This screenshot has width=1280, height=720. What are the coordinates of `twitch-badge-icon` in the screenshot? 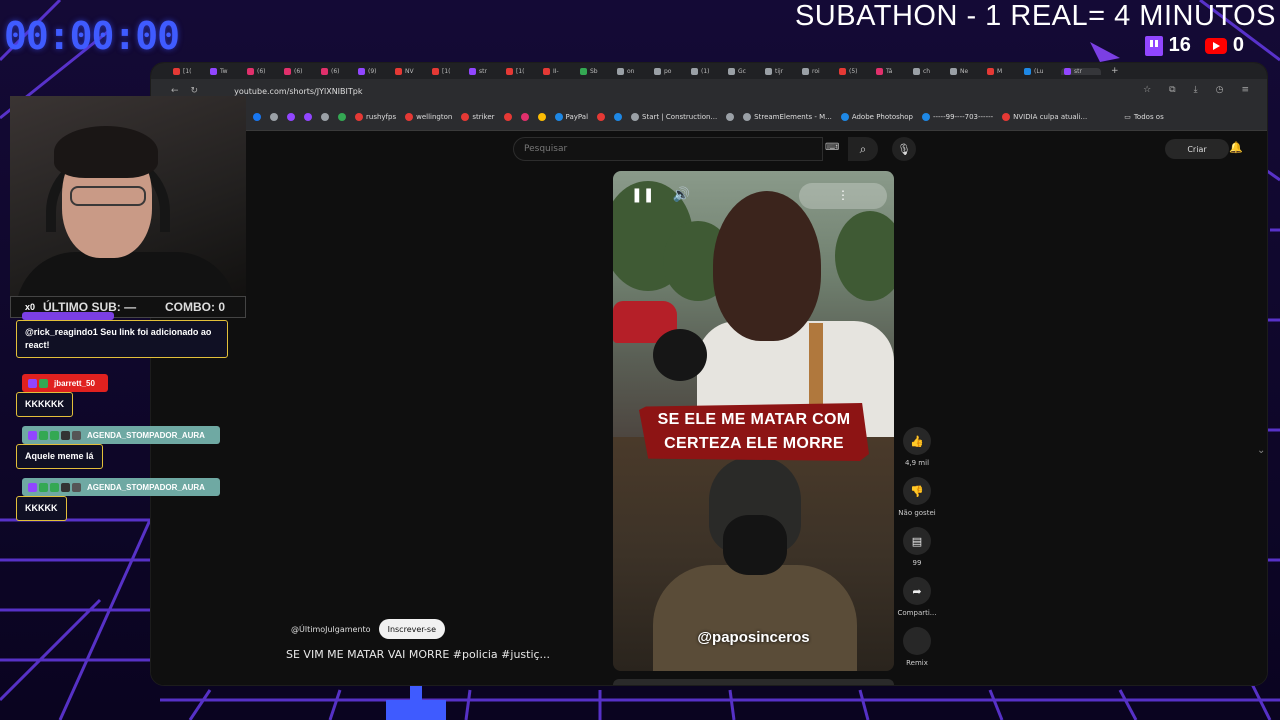 It's located at (32, 383).